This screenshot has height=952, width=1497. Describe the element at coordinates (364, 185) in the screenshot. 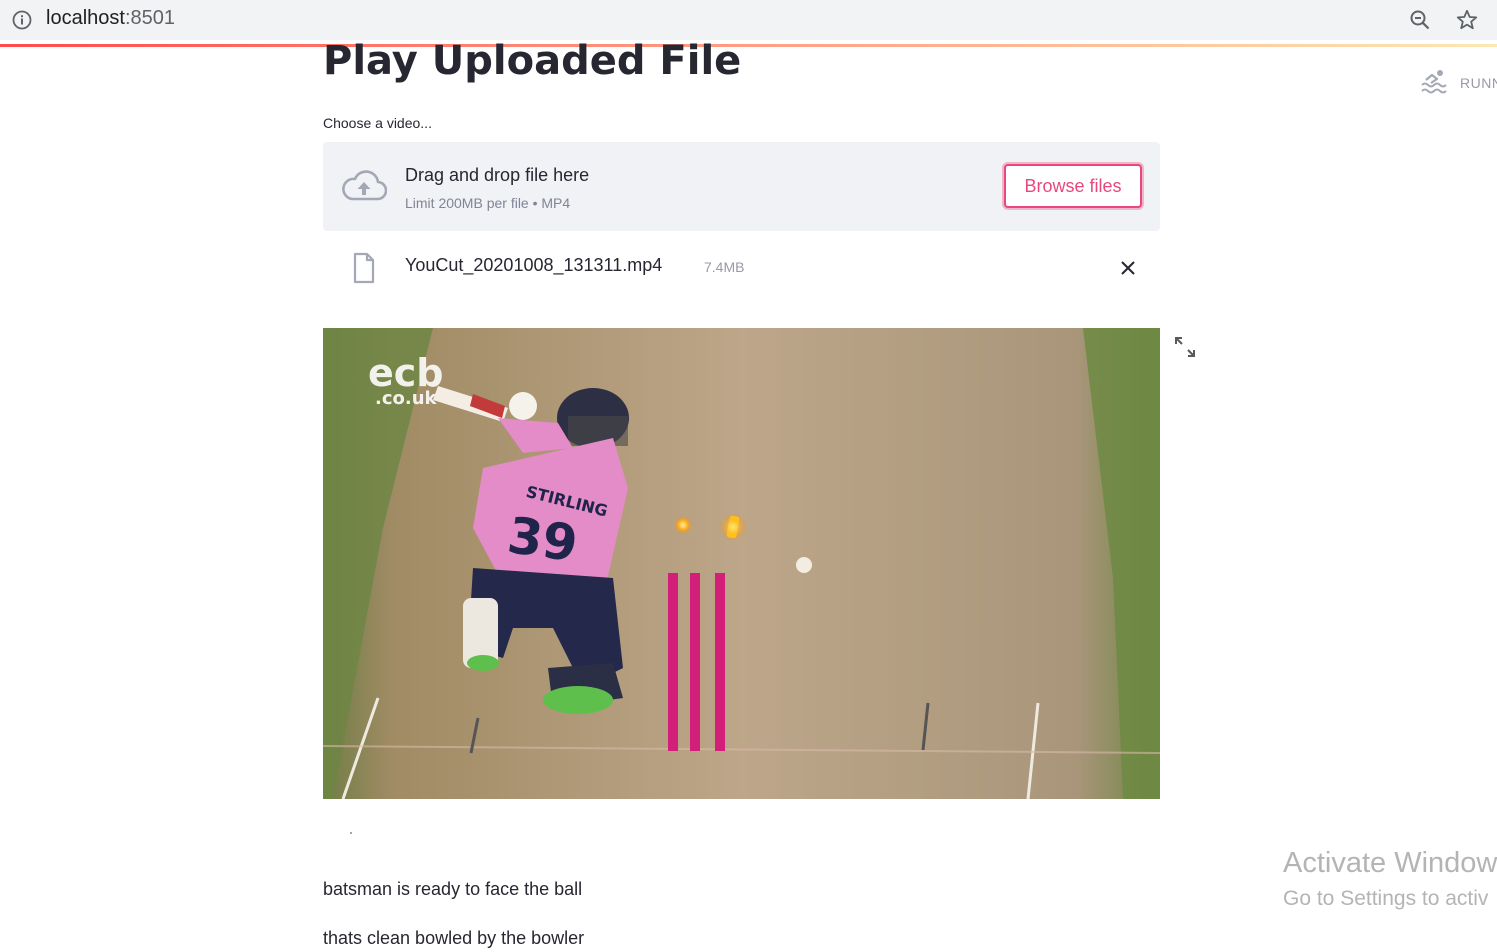

I see `cloud-upload-icon` at that location.